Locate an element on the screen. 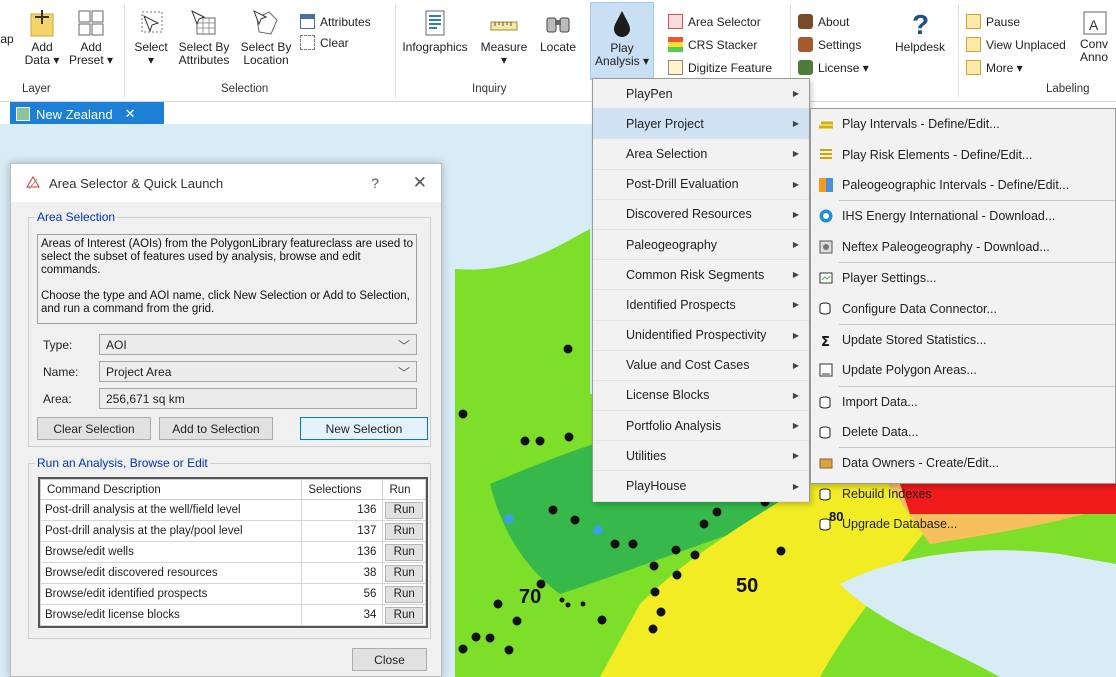 This screenshot has height=677, width=1116. menu-item-portfolio-analysis: Portfolio Analysis ▶ is located at coordinates (701, 426).